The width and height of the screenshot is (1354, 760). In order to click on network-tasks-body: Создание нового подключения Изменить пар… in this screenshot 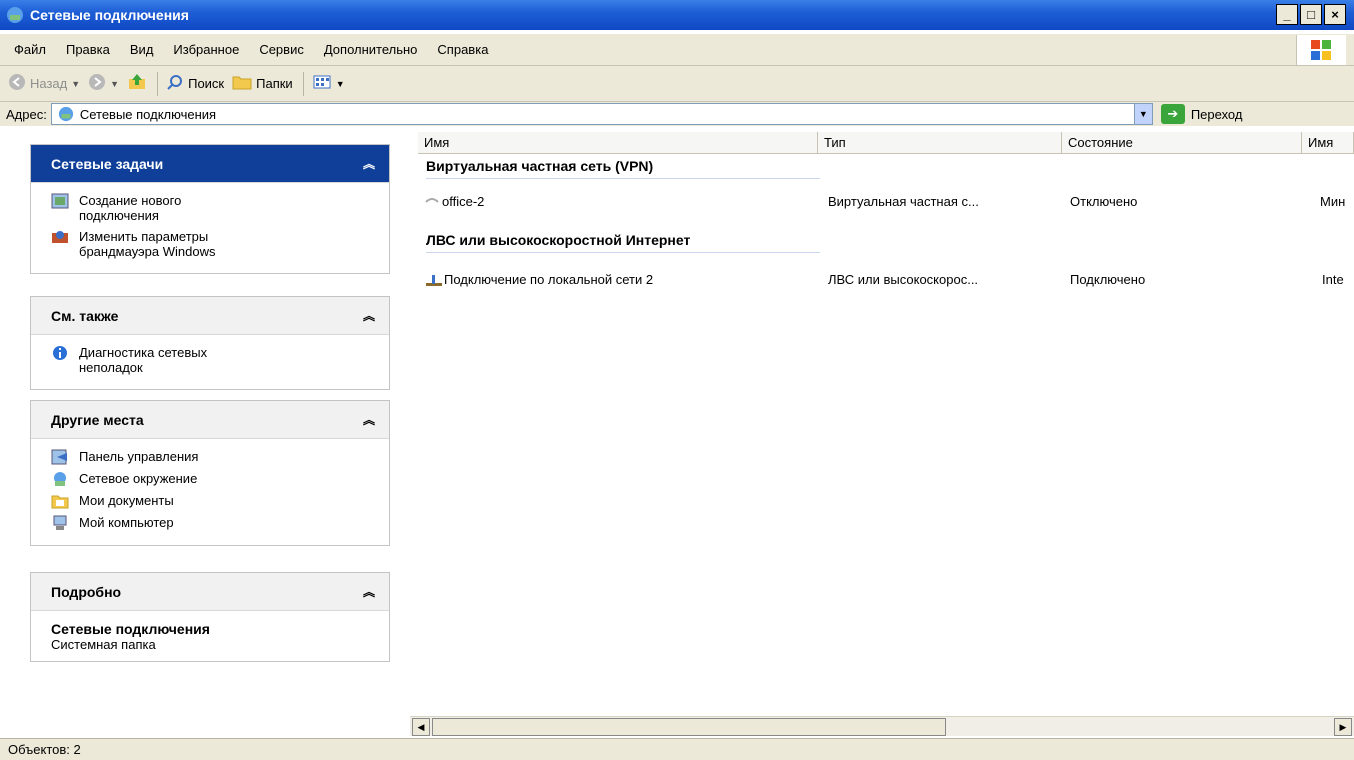, I will do `click(210, 228)`.